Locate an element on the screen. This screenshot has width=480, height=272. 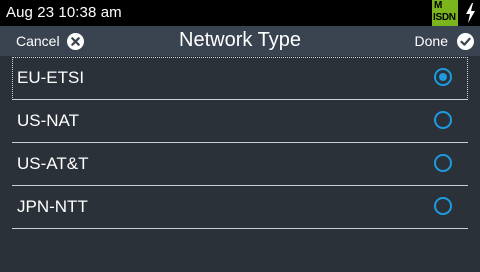
option-label: US-NAT is located at coordinates (48, 120).